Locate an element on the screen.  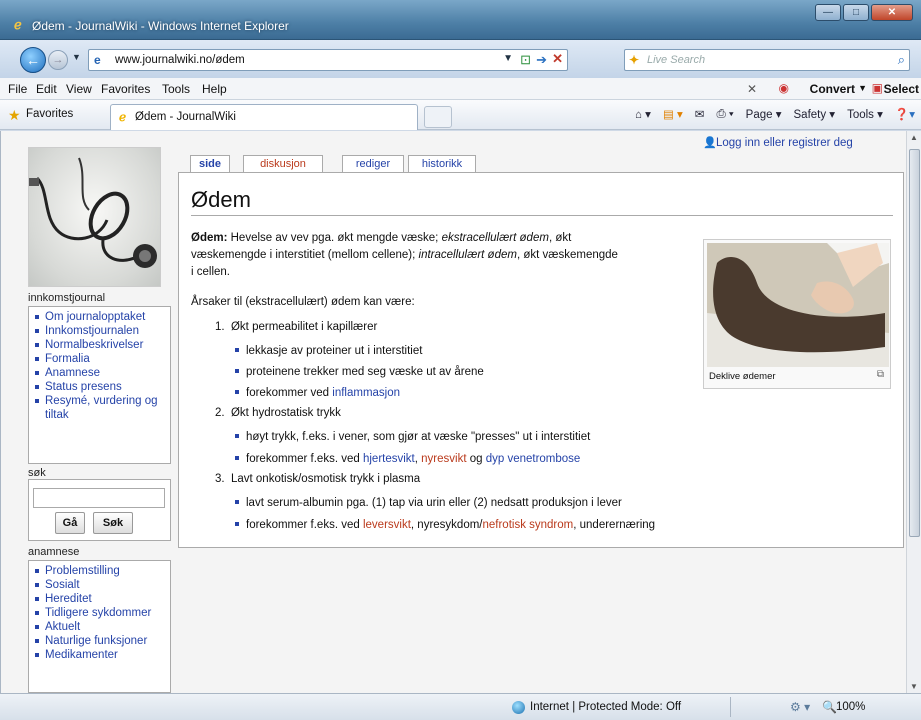
definition-term: Ødem: is located at coordinates (209, 238).